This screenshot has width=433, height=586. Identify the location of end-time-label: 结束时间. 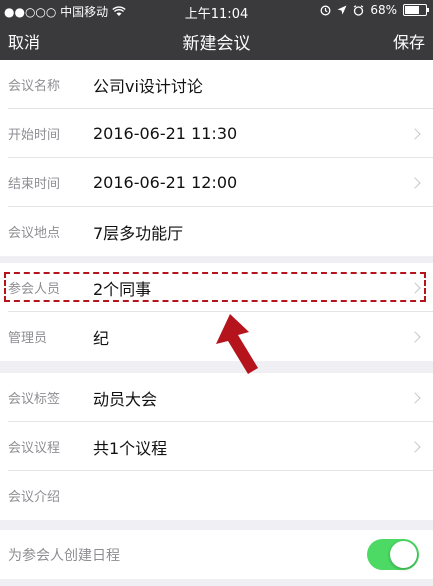
(34, 184).